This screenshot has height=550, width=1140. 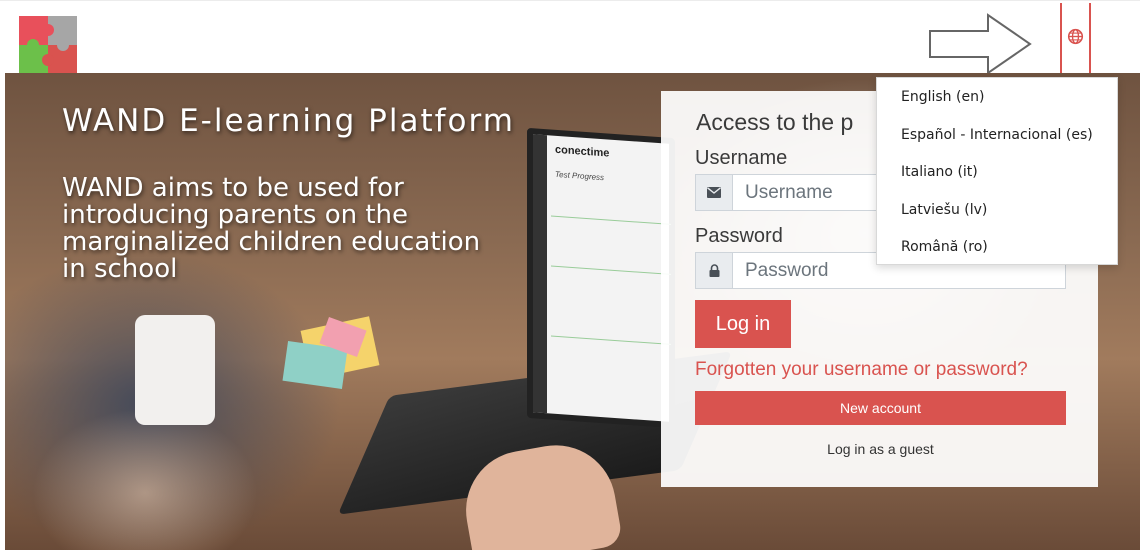 I want to click on login-heading: Access to the p, so click(x=775, y=122).